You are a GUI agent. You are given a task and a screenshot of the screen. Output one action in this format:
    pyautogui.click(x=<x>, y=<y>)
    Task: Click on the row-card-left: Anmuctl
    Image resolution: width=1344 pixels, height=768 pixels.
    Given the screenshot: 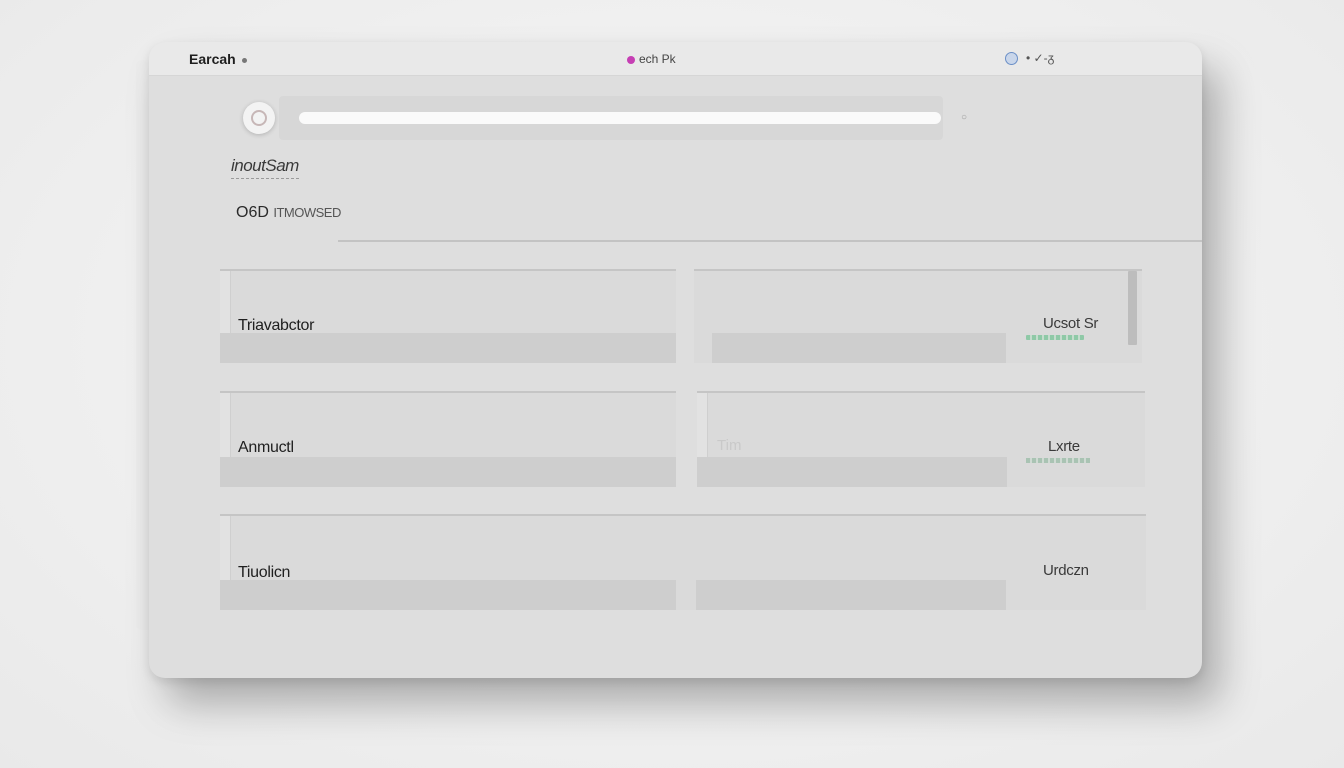 What is the action you would take?
    pyautogui.click(x=448, y=439)
    